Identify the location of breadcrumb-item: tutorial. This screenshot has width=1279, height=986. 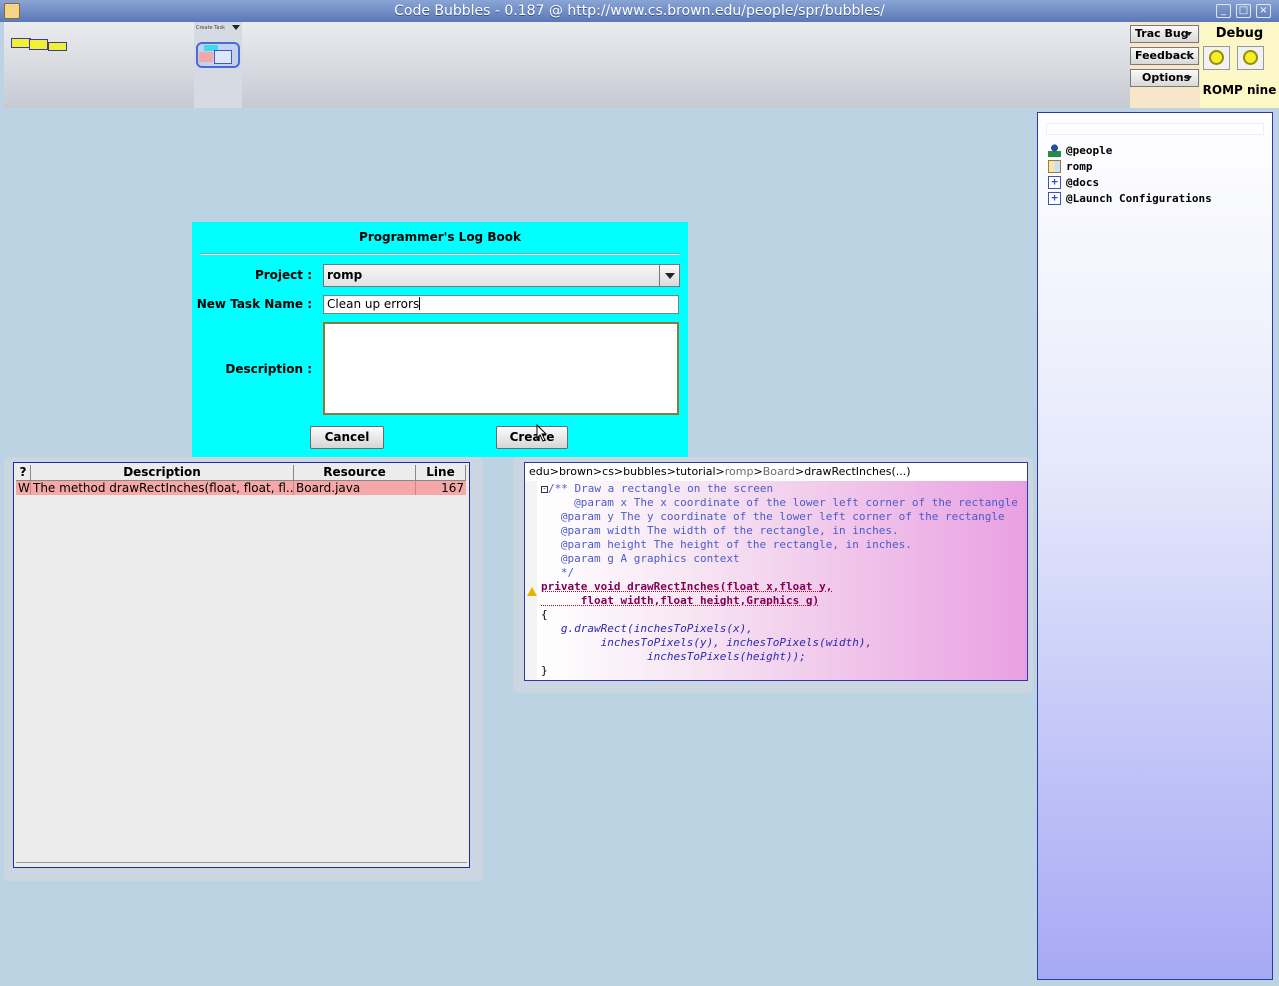
(696, 471).